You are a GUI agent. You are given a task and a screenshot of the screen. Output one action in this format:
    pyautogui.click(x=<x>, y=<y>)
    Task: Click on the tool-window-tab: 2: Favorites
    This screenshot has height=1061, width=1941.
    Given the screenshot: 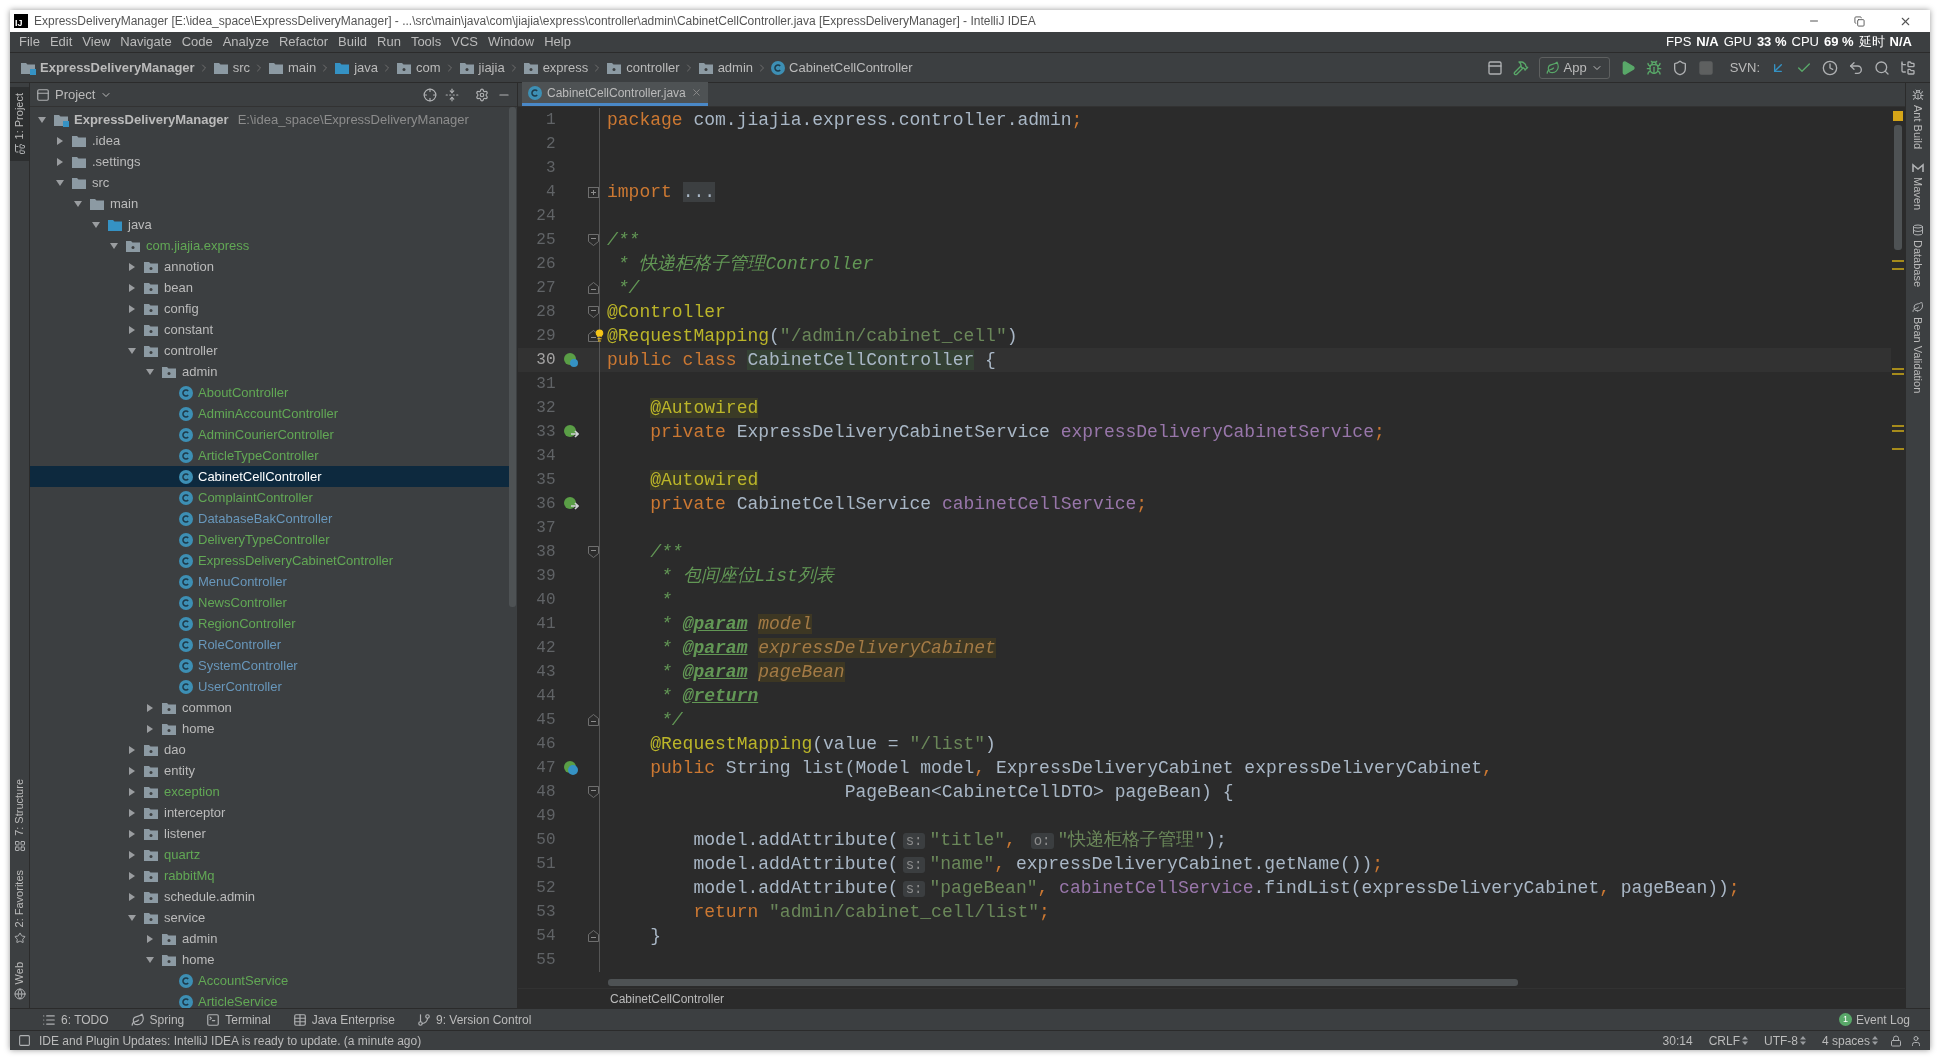 What is the action you would take?
    pyautogui.click(x=19, y=907)
    